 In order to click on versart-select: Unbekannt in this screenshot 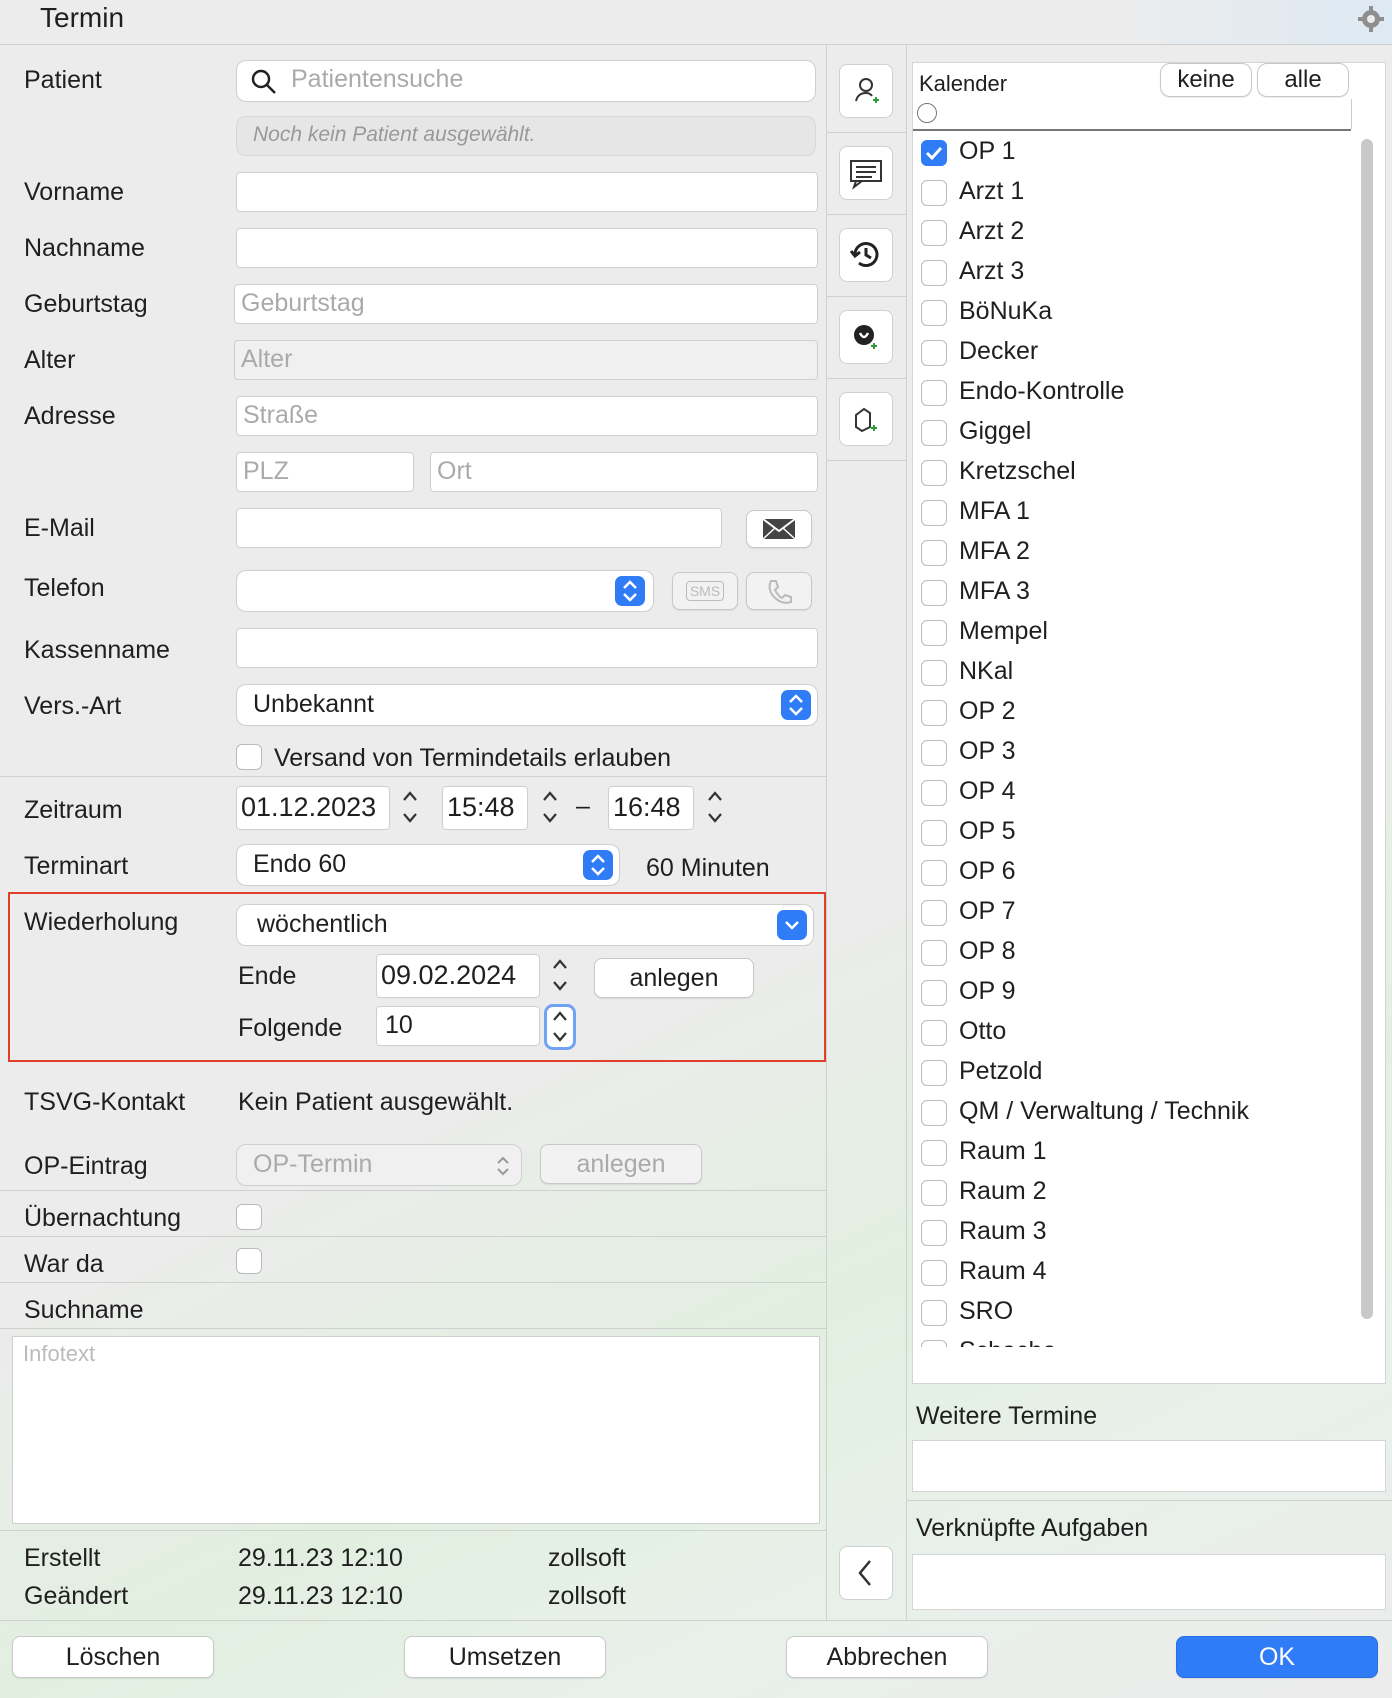, I will do `click(527, 705)`.